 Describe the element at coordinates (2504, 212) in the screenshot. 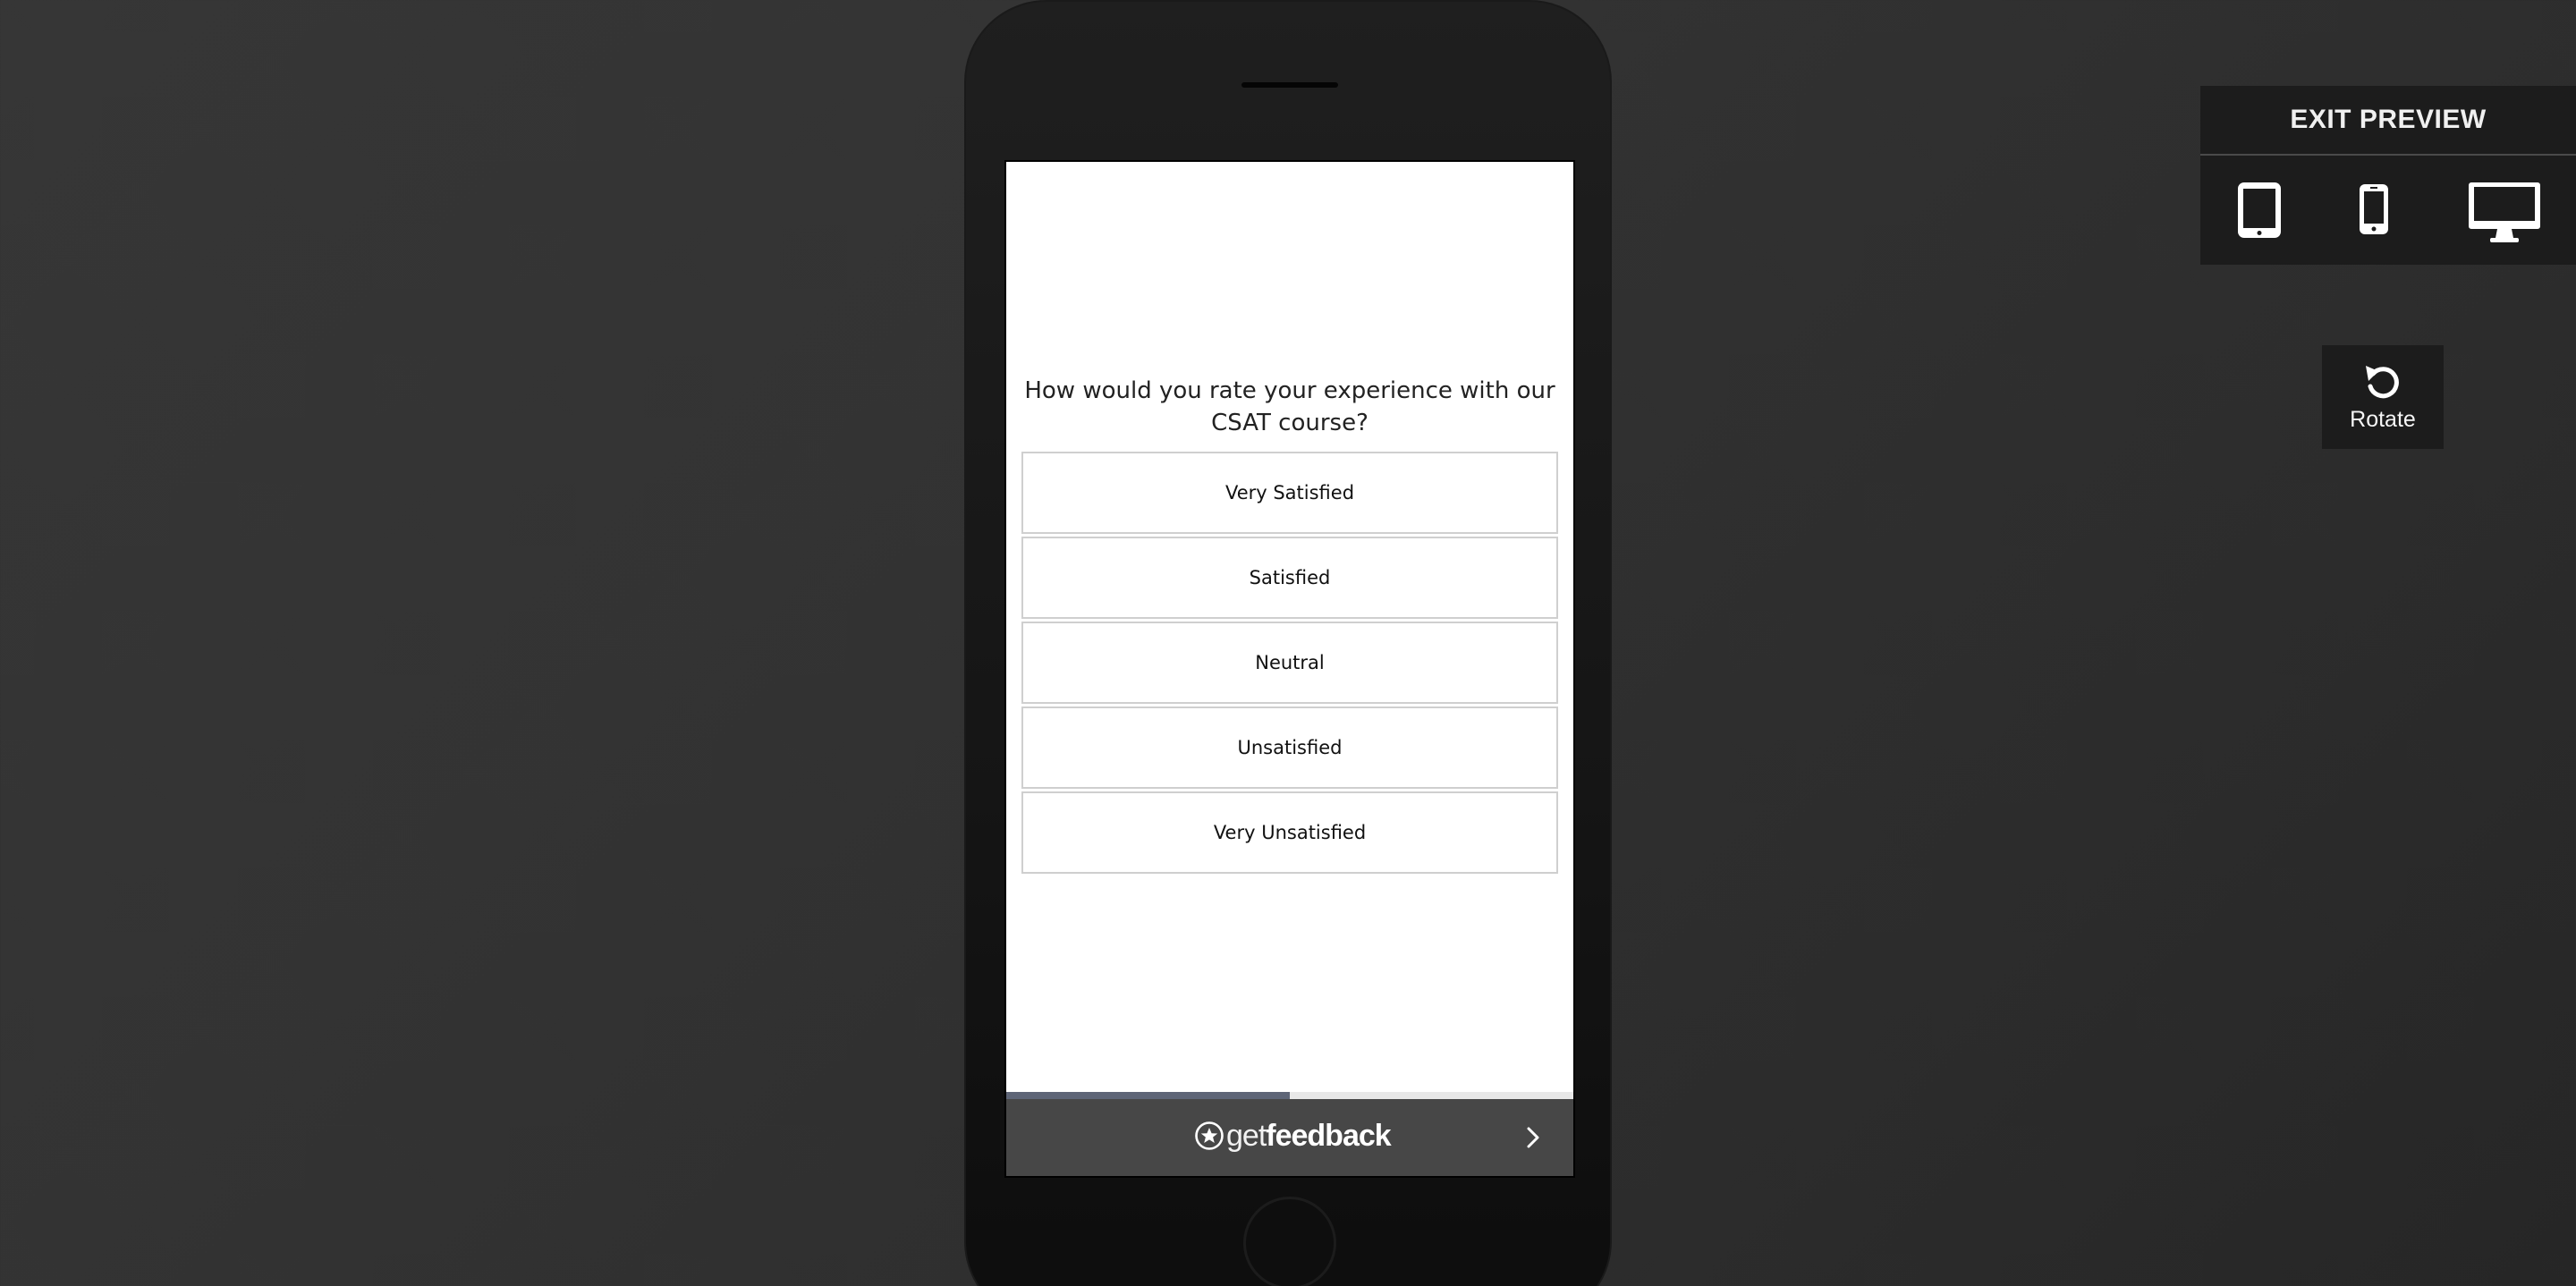

I see `desktop-icon` at that location.